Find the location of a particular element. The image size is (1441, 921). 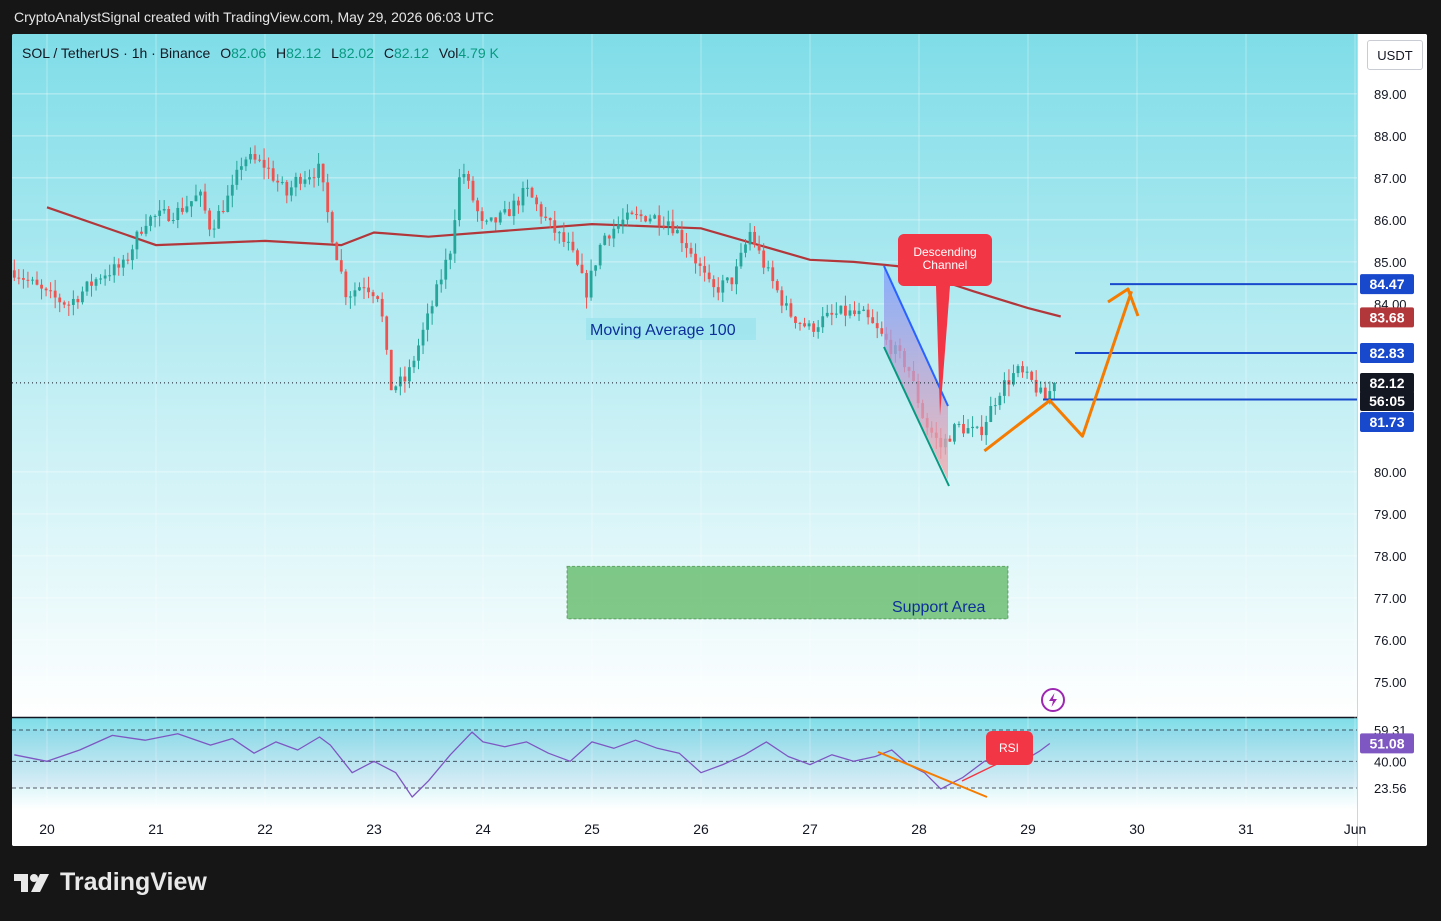

price-tick-label: 86.00 is located at coordinates (1390, 220).